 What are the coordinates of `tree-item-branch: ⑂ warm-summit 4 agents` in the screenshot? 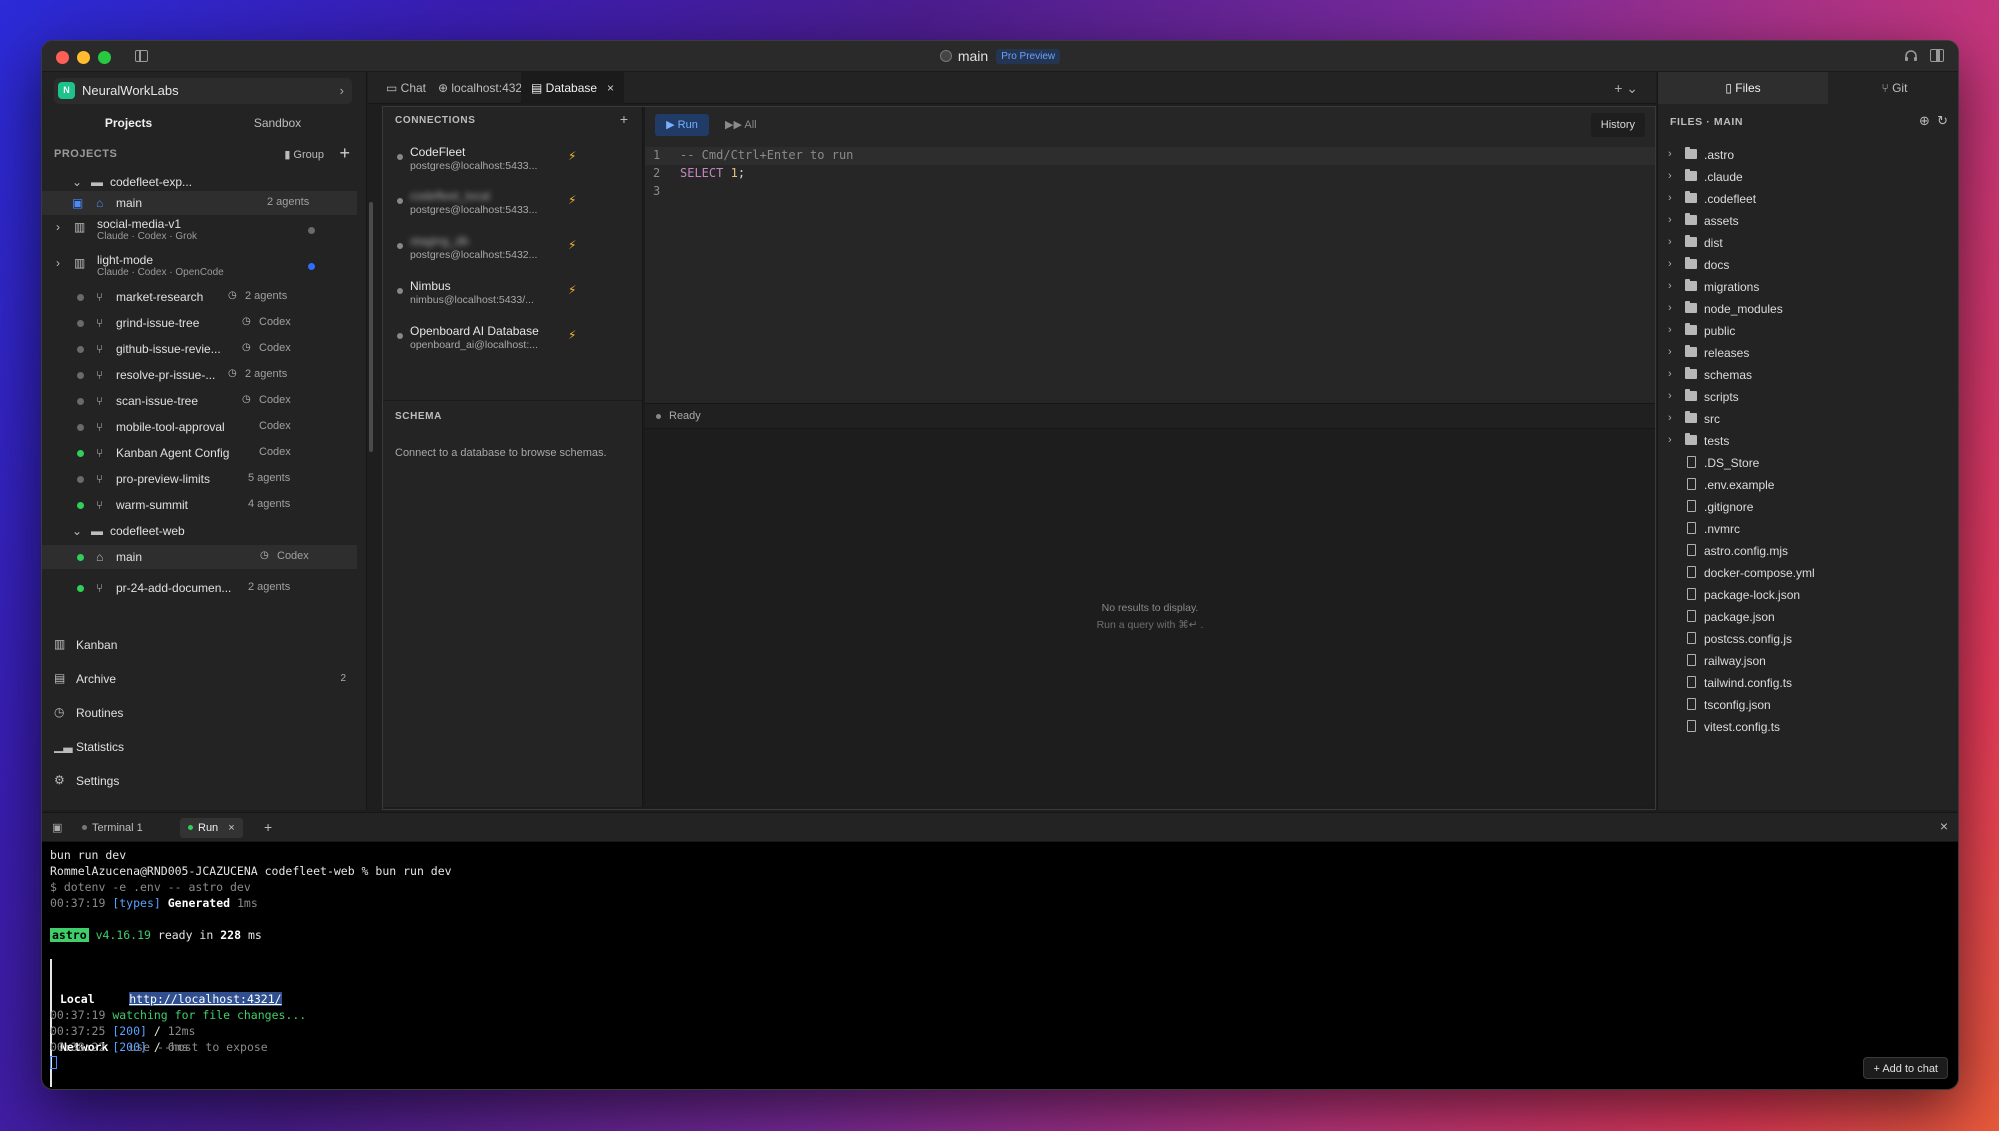 It's located at (199, 505).